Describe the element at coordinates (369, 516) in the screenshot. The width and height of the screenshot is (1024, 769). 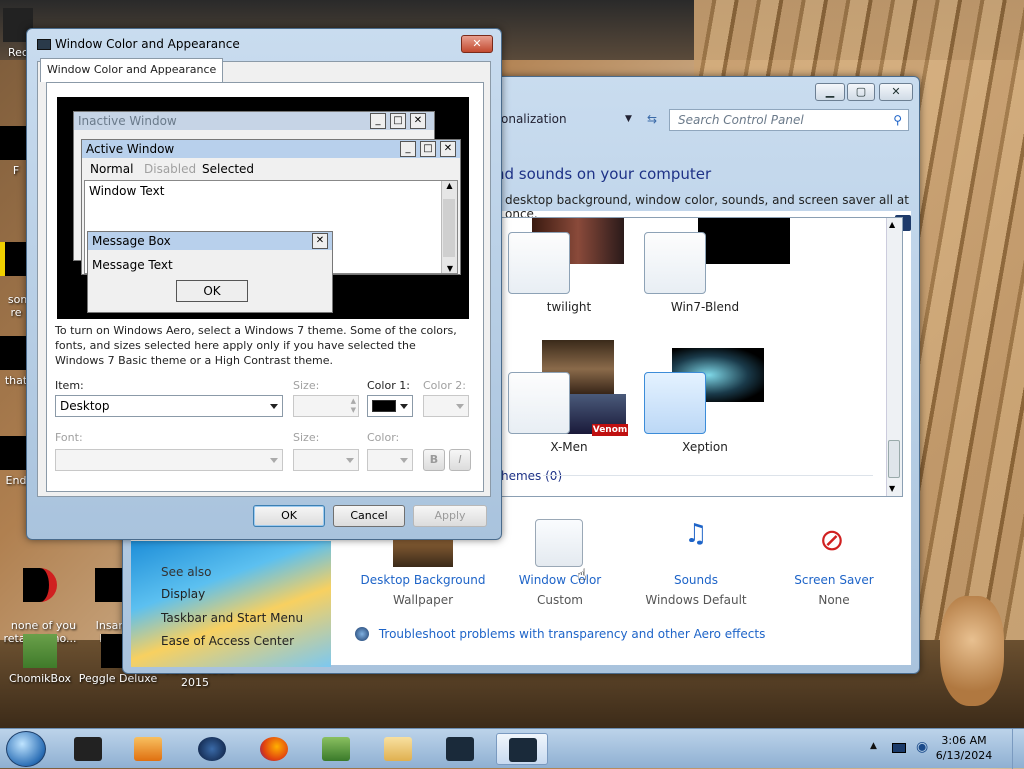
I see `cancel-button: Cancel` at that location.